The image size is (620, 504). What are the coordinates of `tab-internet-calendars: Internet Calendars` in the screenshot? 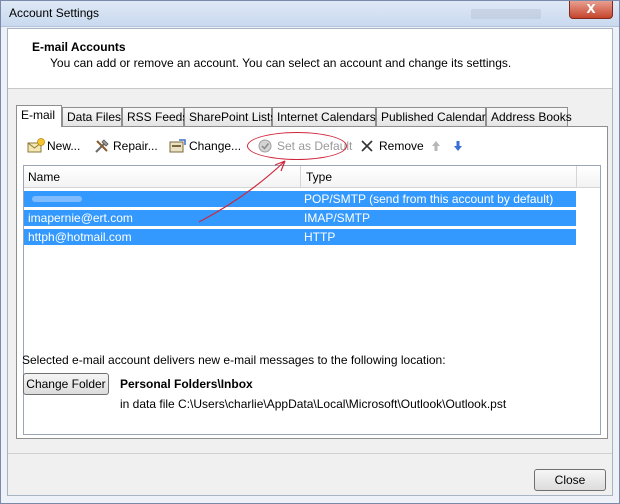 It's located at (324, 116).